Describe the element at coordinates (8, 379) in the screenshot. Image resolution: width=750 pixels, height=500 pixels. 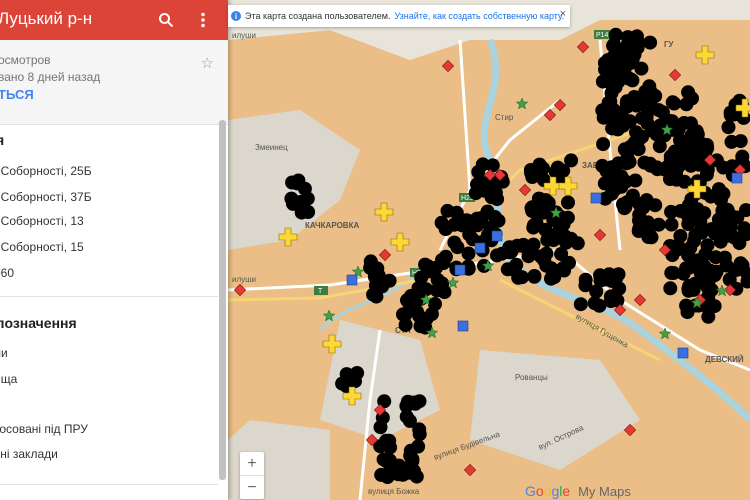
I see `legend-item: ища` at that location.